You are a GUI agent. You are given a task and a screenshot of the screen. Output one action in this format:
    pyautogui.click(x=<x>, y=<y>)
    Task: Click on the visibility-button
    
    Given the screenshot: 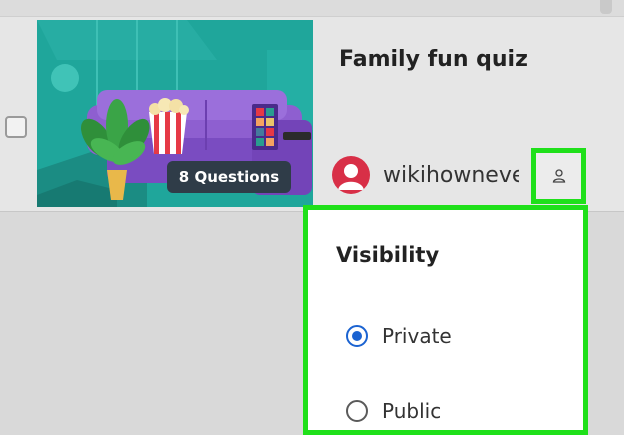 What is the action you would take?
    pyautogui.click(x=558, y=176)
    